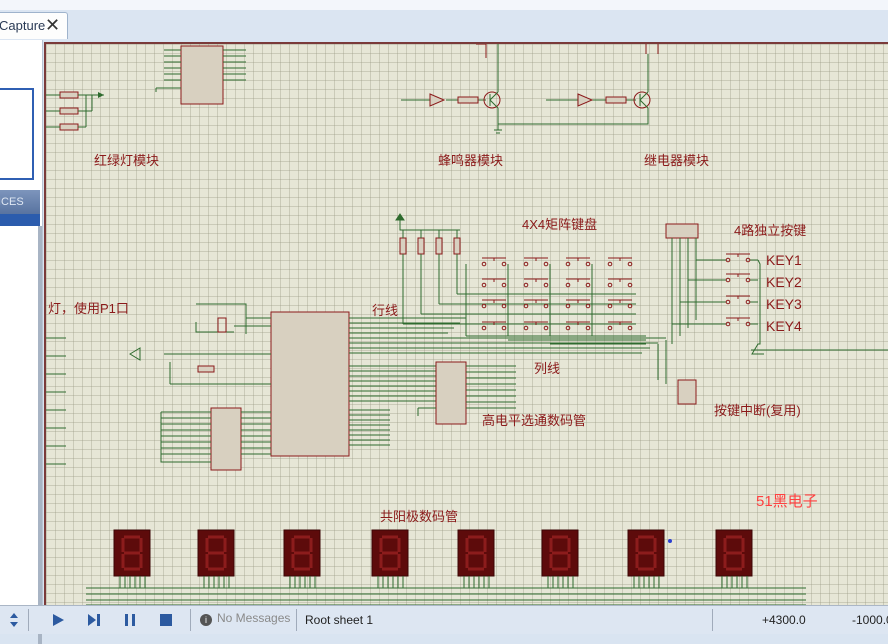  I want to click on label-p1-usage: 灯，使用P1口, so click(88, 308).